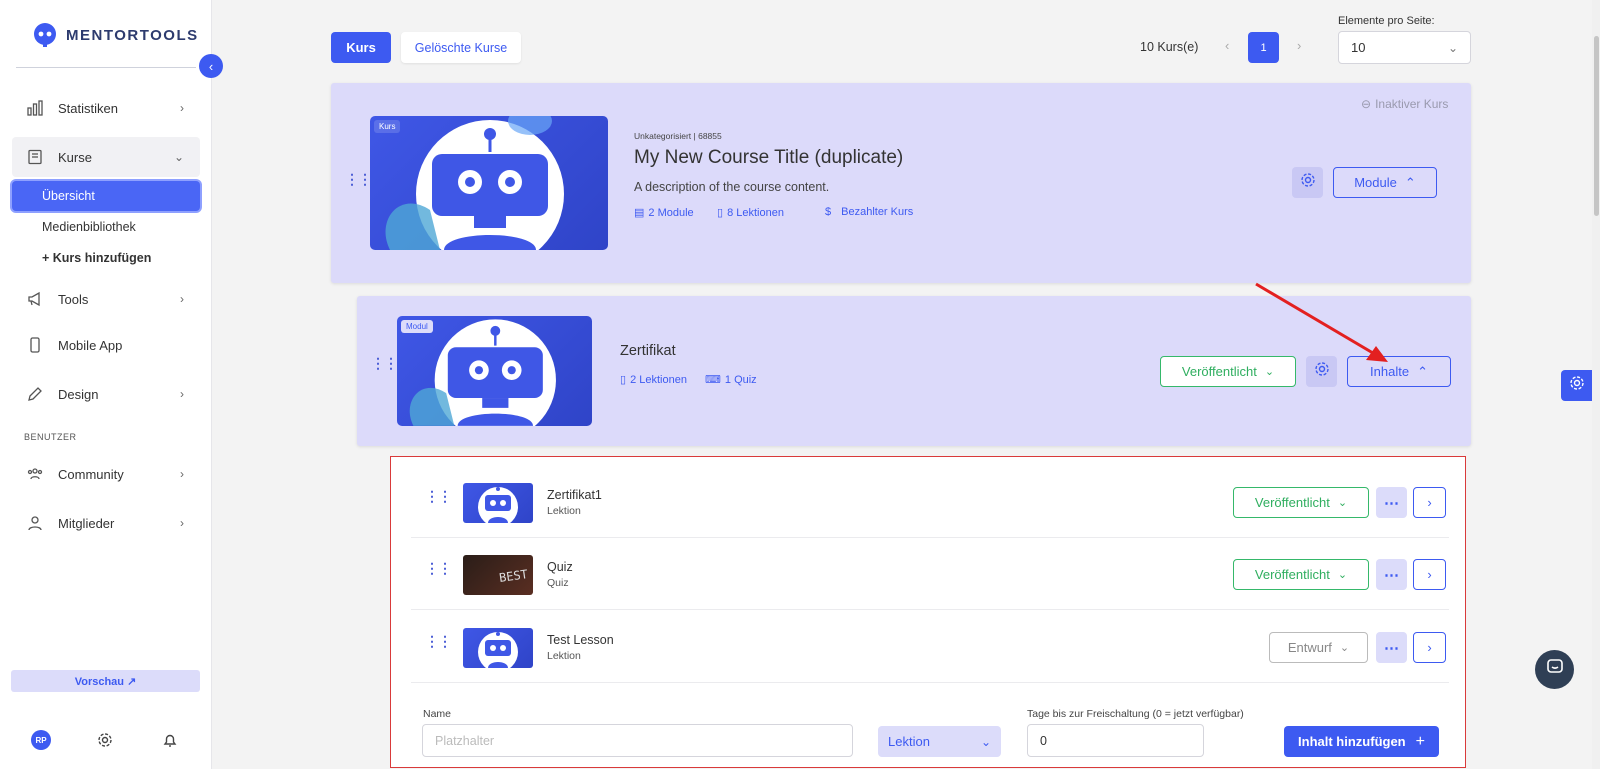  I want to click on sidebar-subitem-medienbibliothek: Medienbibliothek, so click(106, 227).